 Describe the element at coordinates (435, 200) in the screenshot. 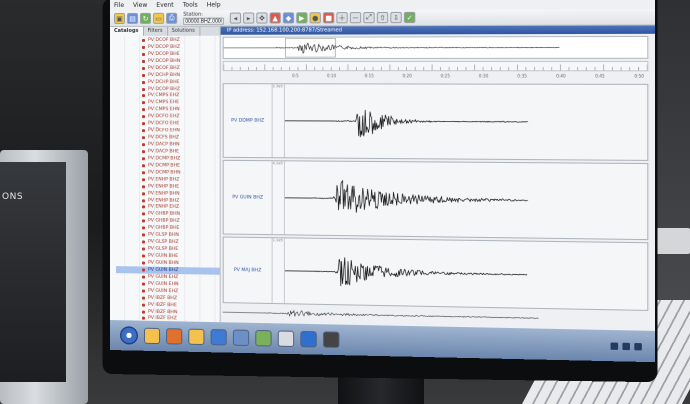

I see `channel-panel: PV GUIN BHZ 4.2e5` at that location.